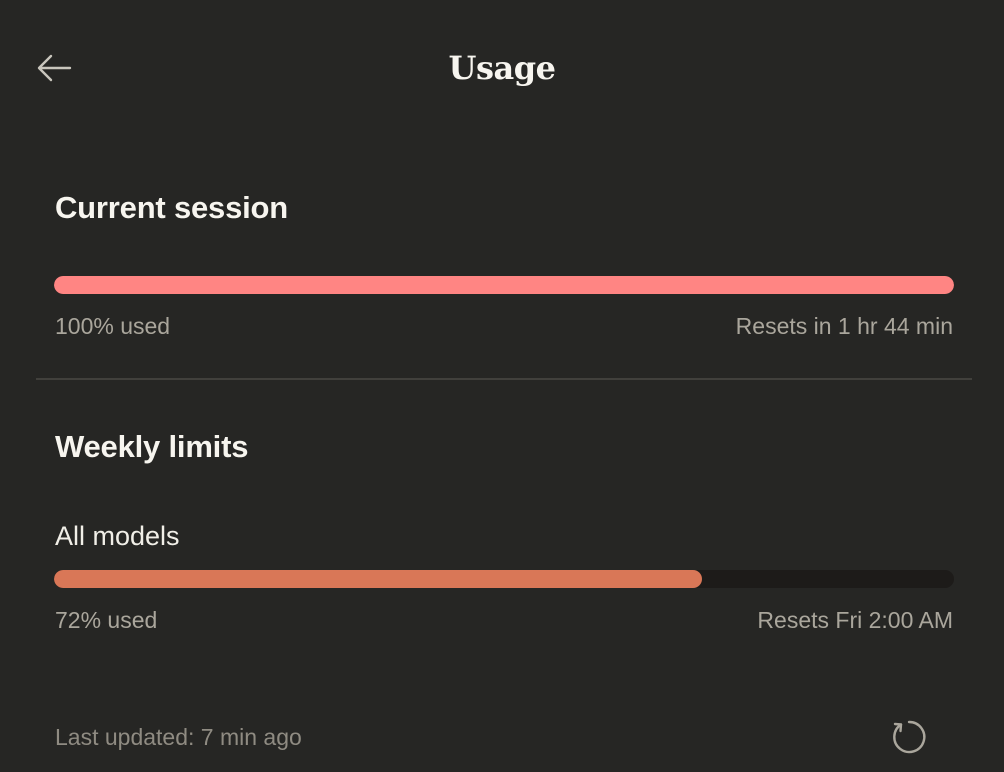 The image size is (1004, 772). I want to click on all-models-stats: 72% used Resets Fri 2:00 AM, so click(504, 620).